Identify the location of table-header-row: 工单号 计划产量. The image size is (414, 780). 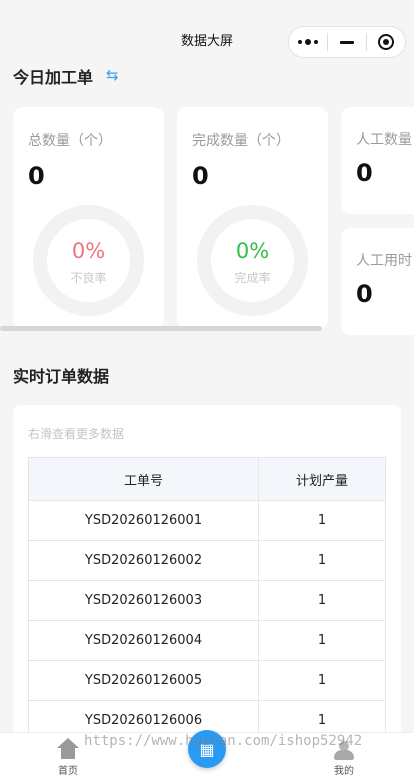
(207, 479).